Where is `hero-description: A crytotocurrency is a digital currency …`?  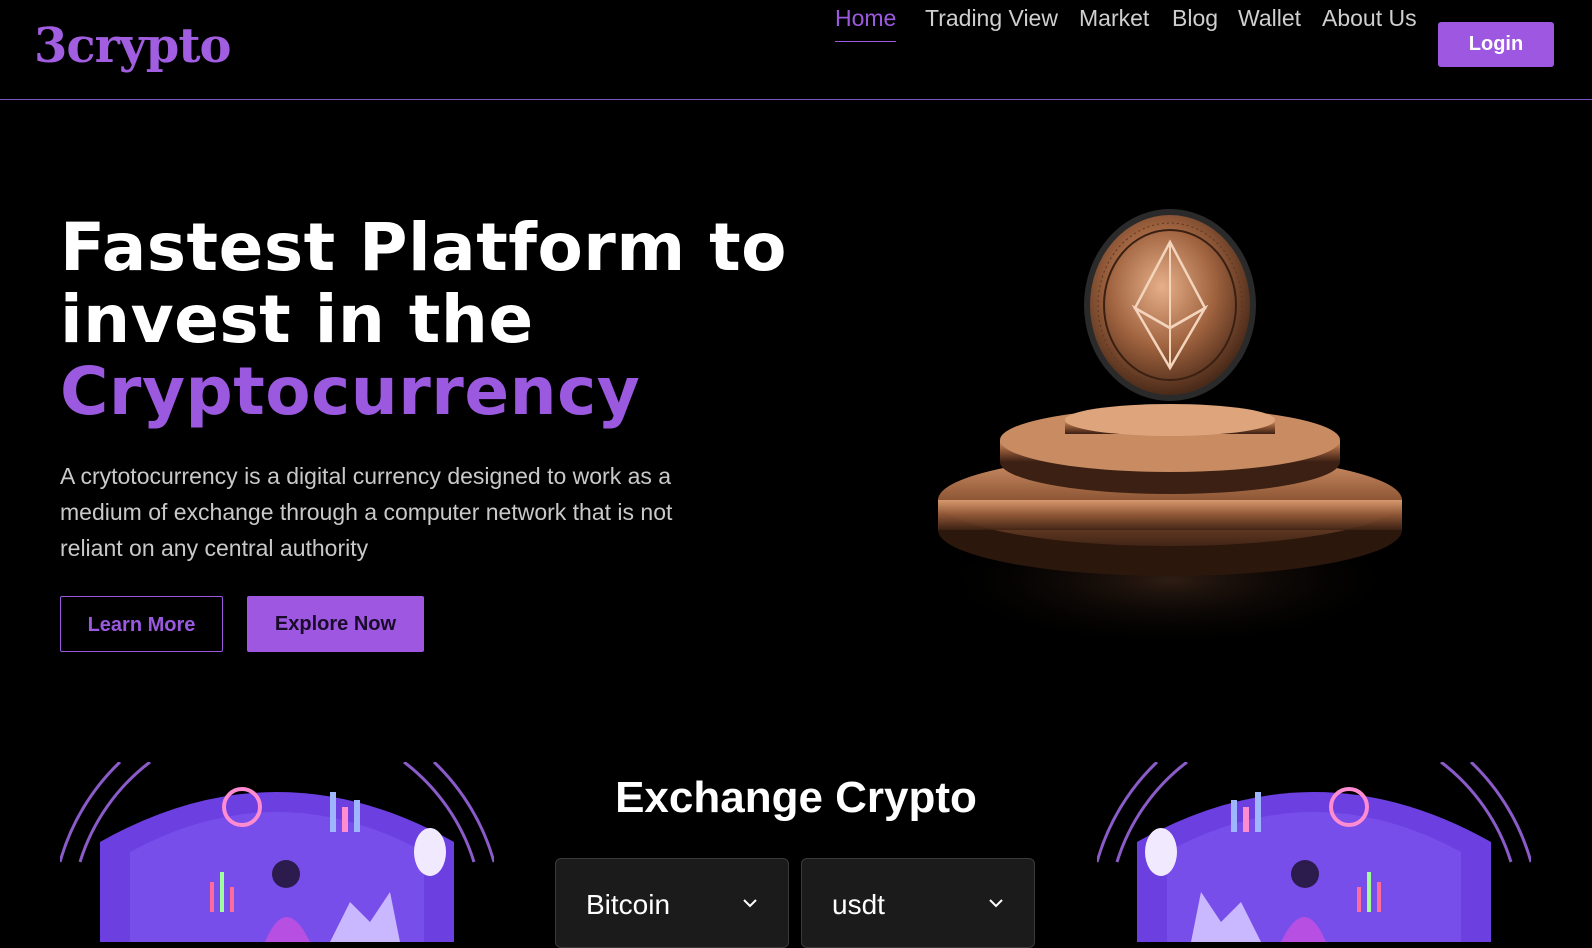
hero-description: A crytotocurrency is a digital currency … is located at coordinates (366, 512).